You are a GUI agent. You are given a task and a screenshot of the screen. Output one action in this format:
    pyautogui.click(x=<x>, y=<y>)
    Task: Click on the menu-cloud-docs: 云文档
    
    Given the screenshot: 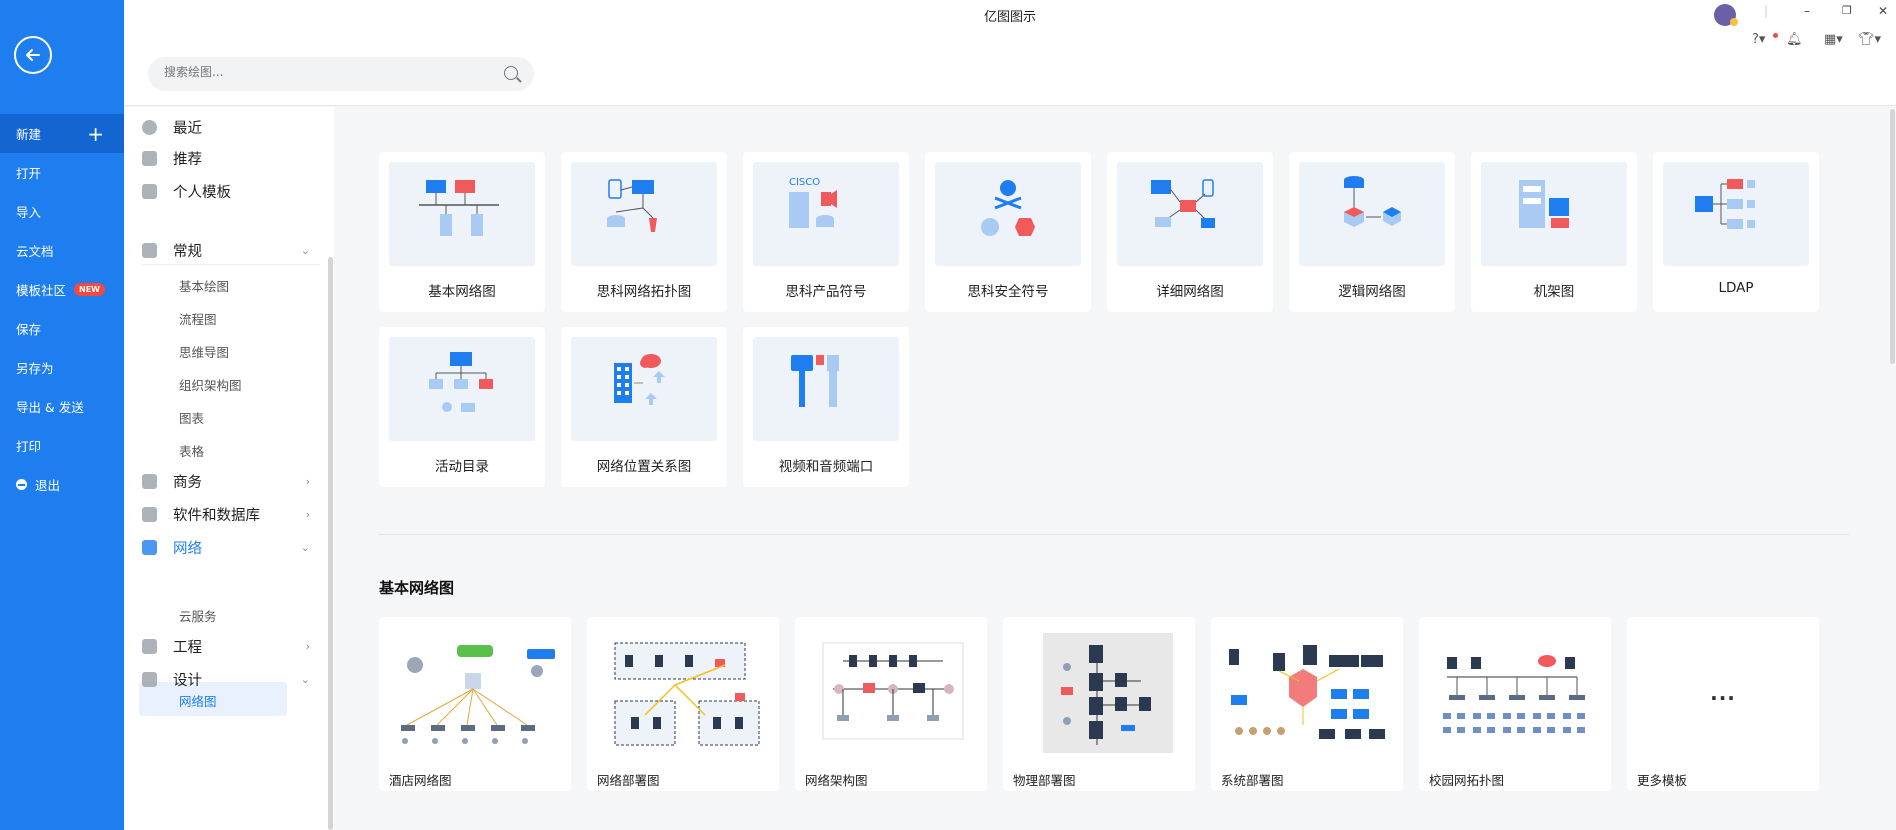 What is the action you would take?
    pyautogui.click(x=62, y=250)
    